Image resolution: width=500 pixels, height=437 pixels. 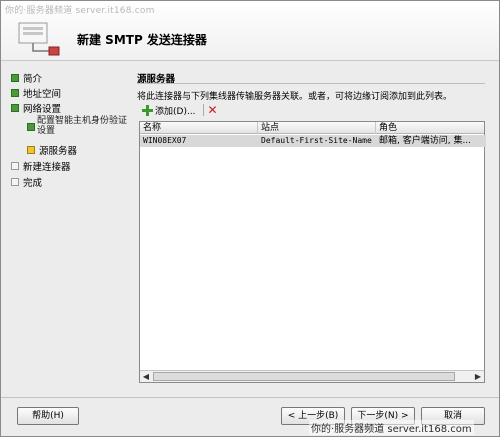 I want to click on horizontal-scrollbar: ◀ ▶, so click(x=312, y=376).